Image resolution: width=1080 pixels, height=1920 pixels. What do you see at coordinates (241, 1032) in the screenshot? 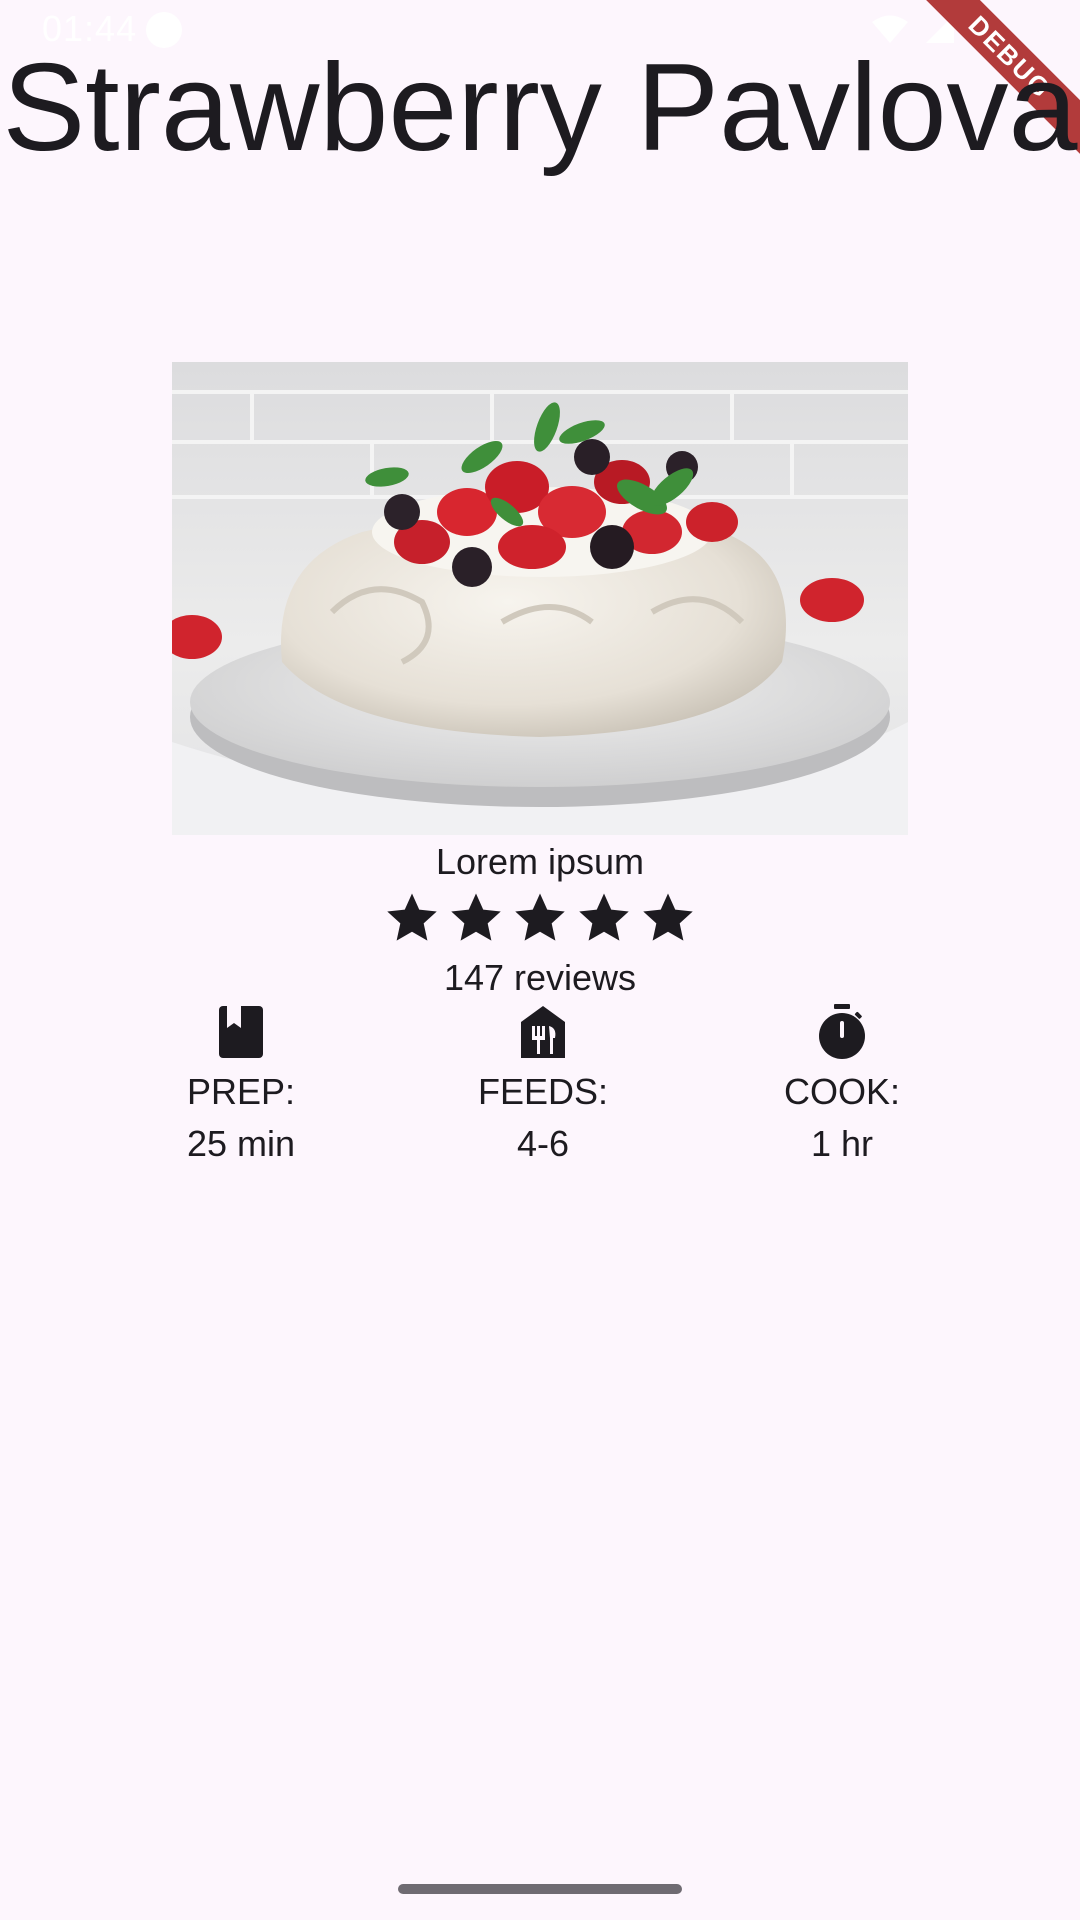
I see `book-icon` at bounding box center [241, 1032].